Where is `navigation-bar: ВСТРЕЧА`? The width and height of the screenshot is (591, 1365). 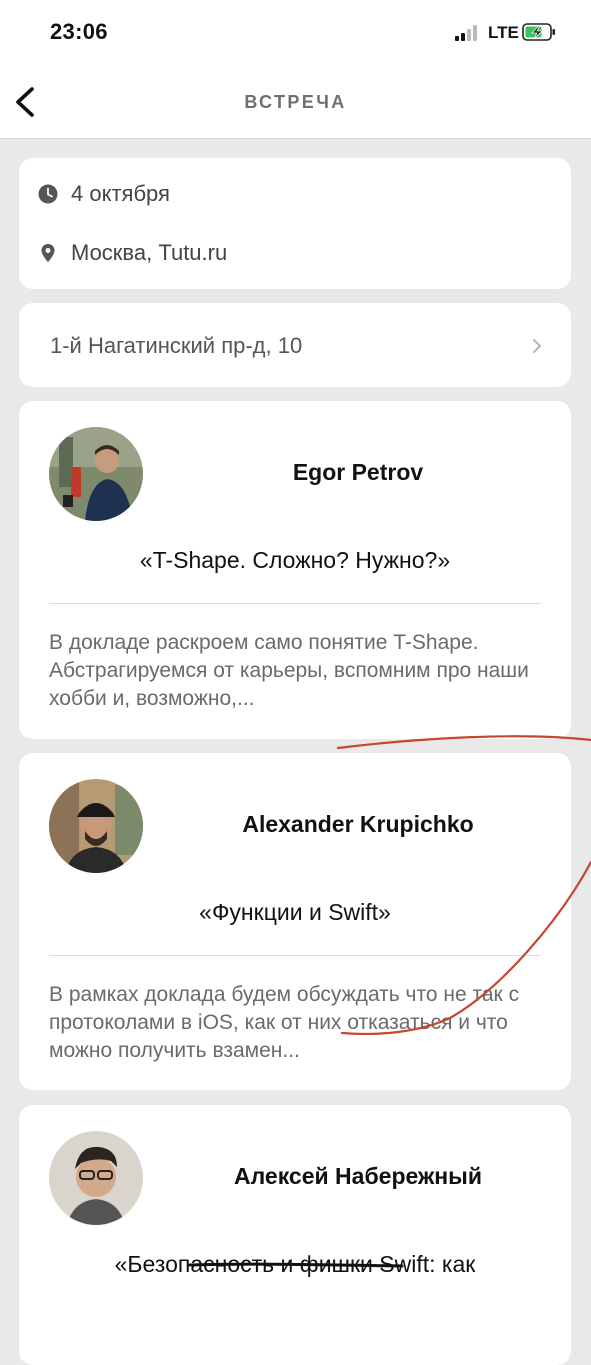 navigation-bar: ВСТРЕЧА is located at coordinates (295, 101).